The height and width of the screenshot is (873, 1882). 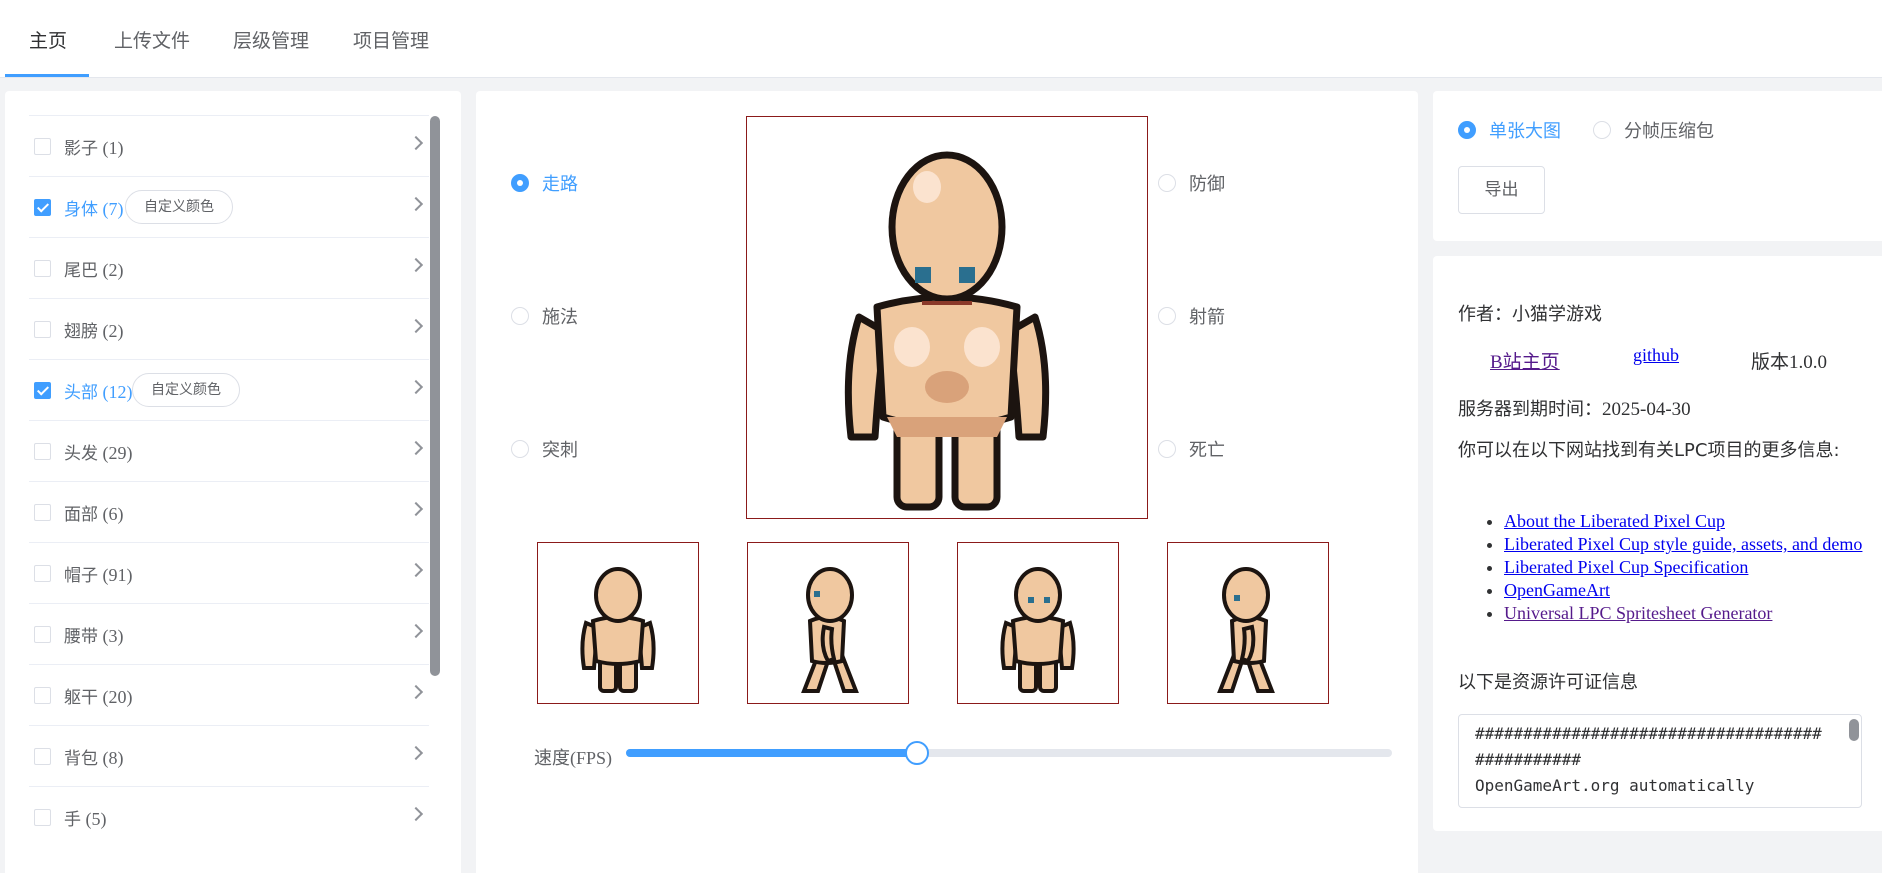 I want to click on anim-defend-radio: 防御, so click(x=1191, y=183).